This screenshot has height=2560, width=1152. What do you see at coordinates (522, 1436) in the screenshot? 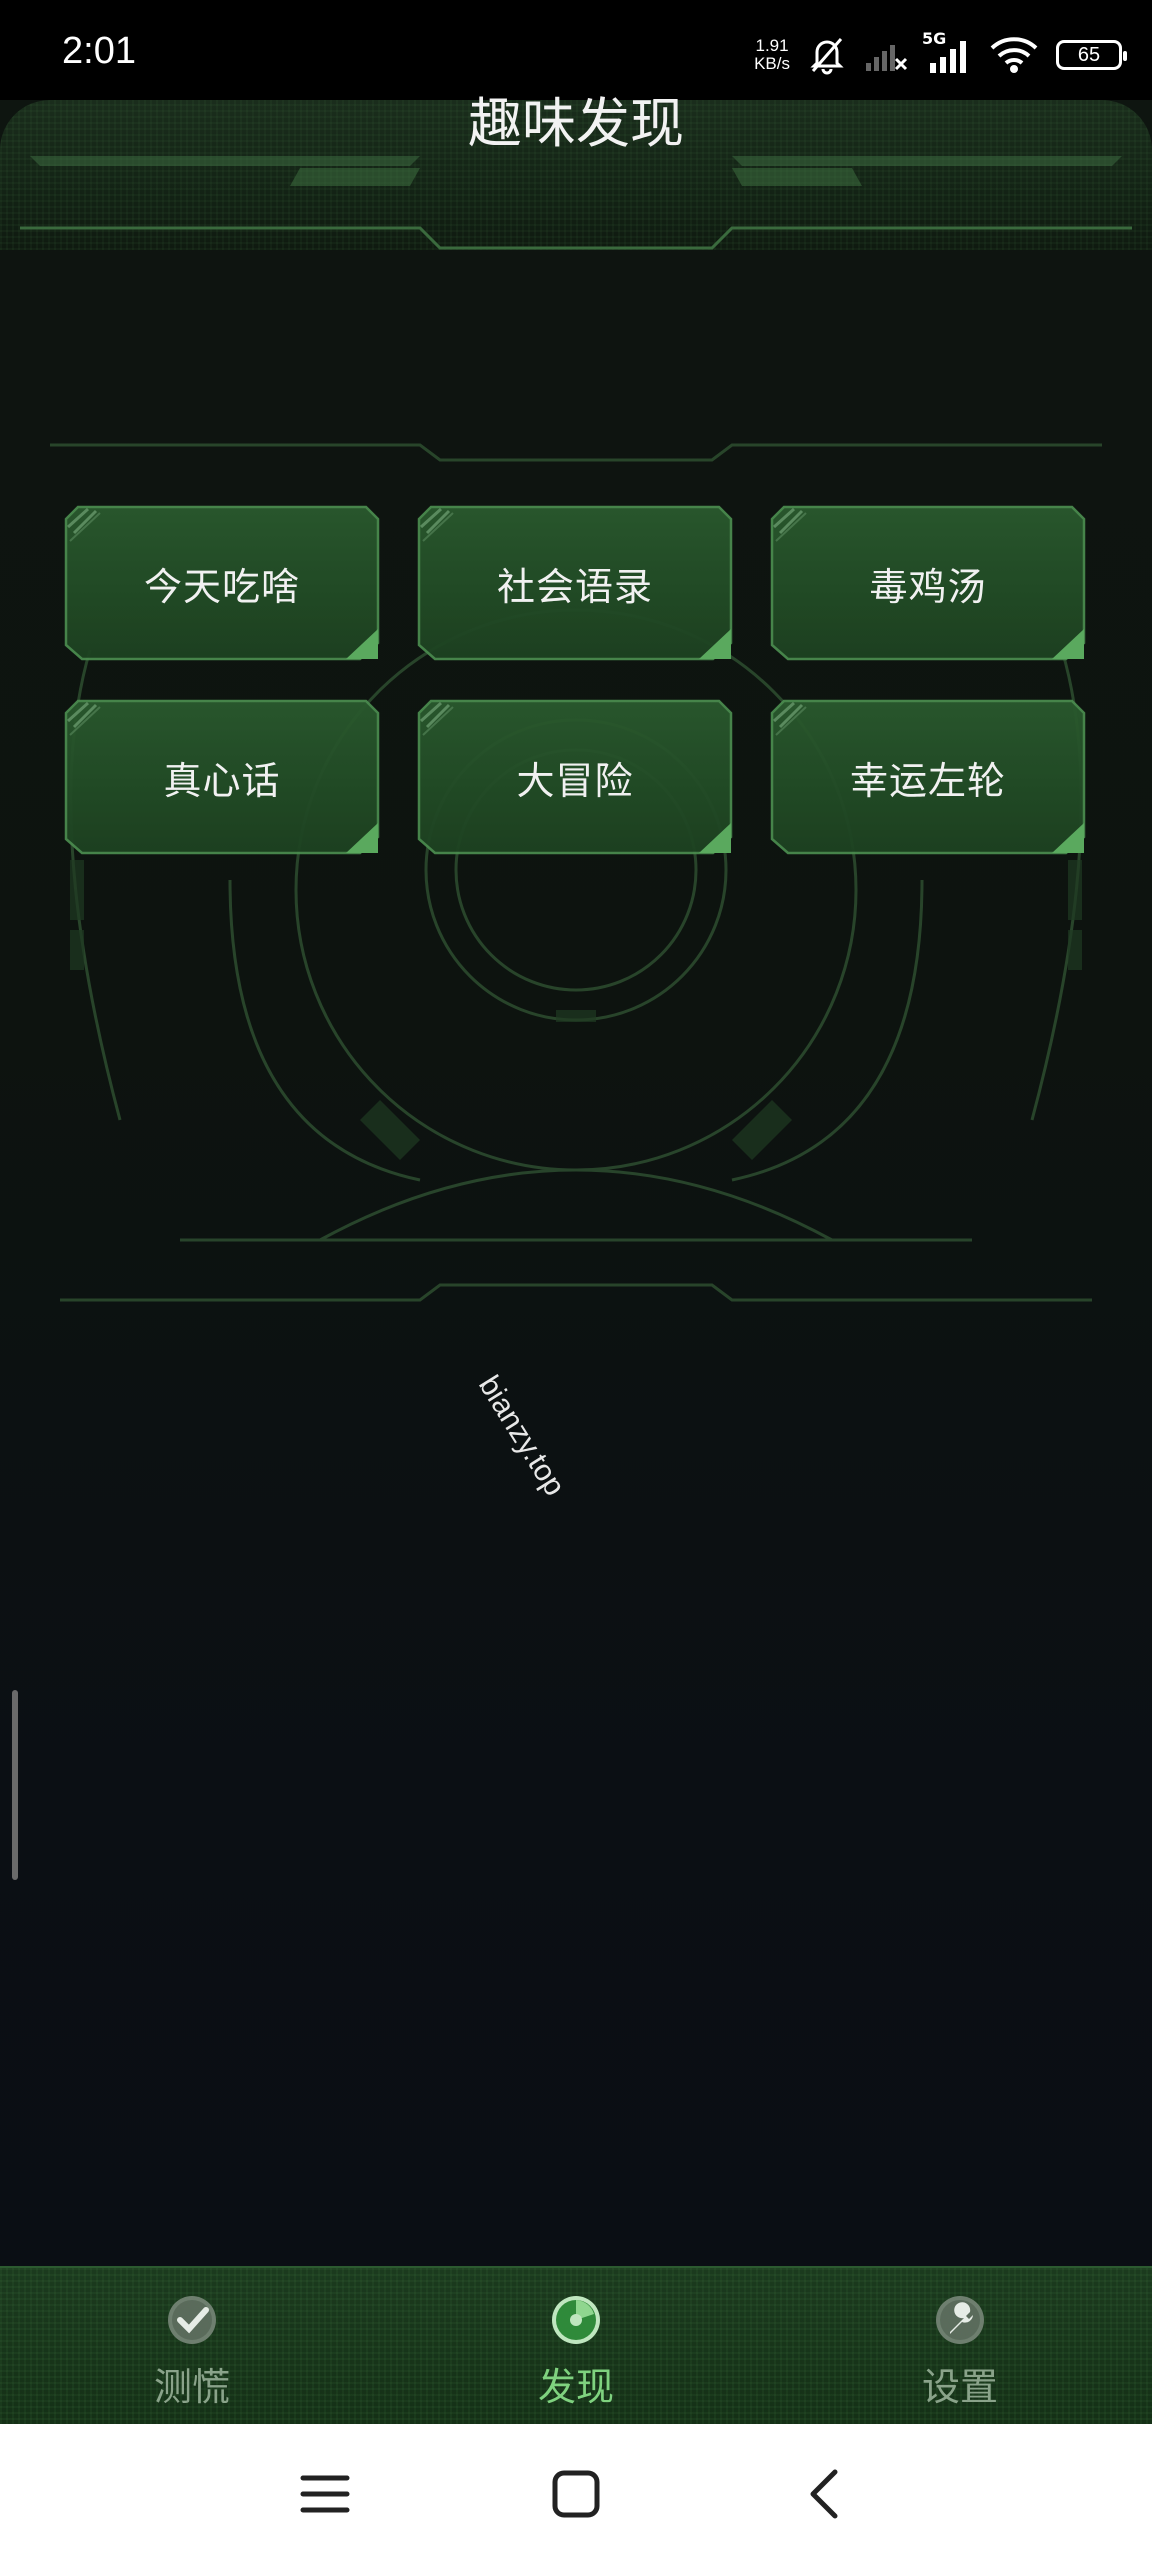
I see `watermark-text: bianzy.top` at bounding box center [522, 1436].